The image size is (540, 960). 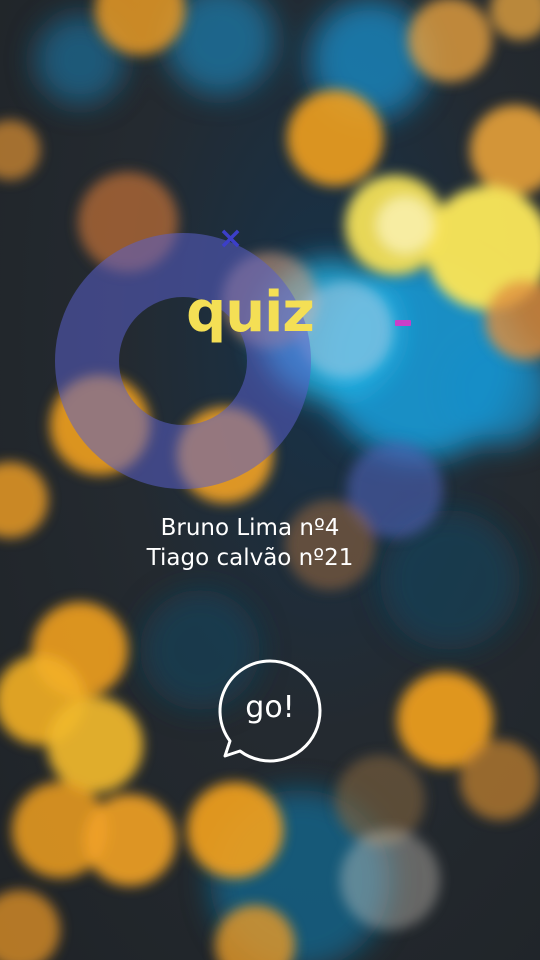 I want to click on authors-block: Bruno Lima nº4 Tiago calvão nº21, so click(x=250, y=543).